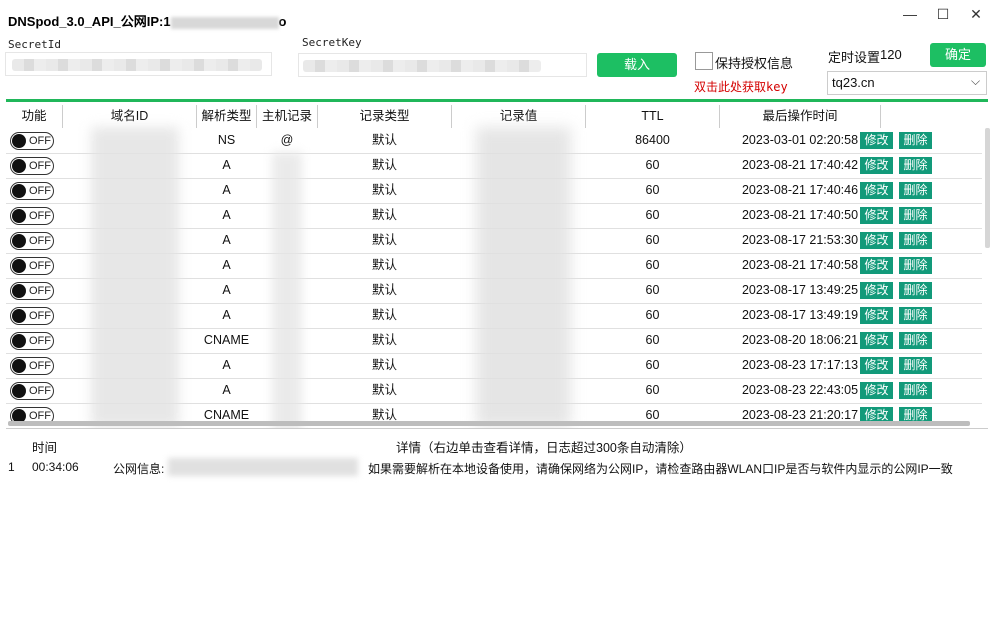 This screenshot has height=634, width=994. What do you see at coordinates (943, 14) in the screenshot?
I see `maximize-icon: ☐` at bounding box center [943, 14].